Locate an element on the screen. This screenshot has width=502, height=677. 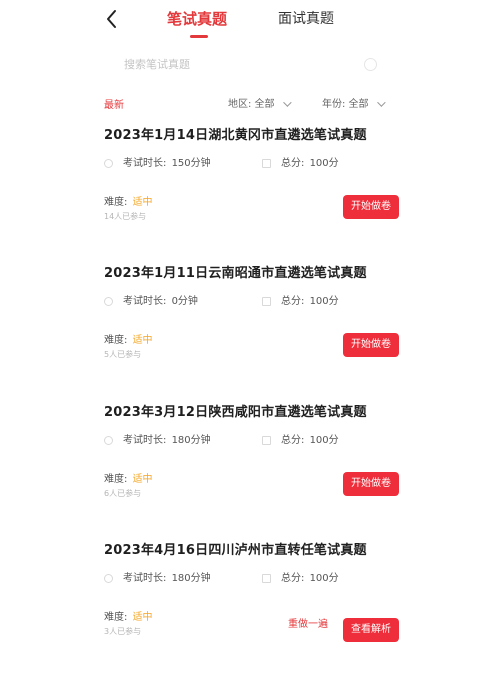
participant-count: 14人已参与 is located at coordinates (125, 216).